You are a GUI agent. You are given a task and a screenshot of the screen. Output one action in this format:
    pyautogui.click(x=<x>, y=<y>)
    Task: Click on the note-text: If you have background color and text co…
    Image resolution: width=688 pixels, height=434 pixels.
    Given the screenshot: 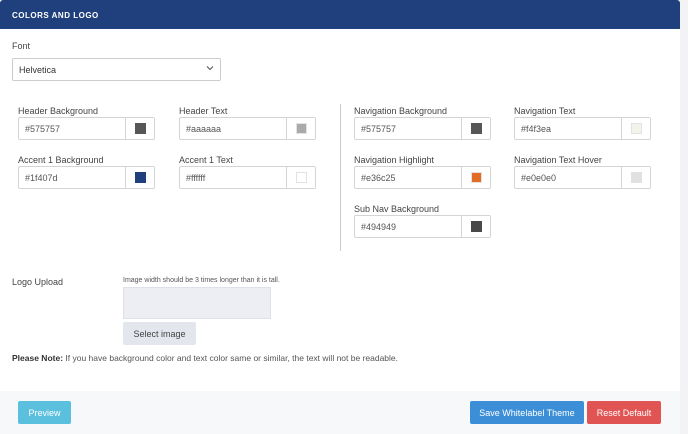 What is the action you would take?
    pyautogui.click(x=231, y=358)
    